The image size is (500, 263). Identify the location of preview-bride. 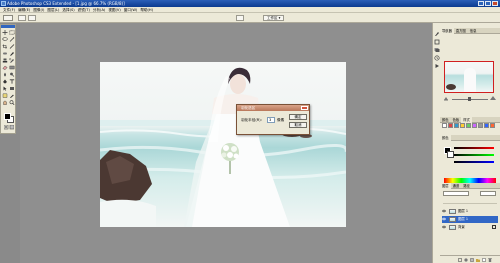
(470, 80).